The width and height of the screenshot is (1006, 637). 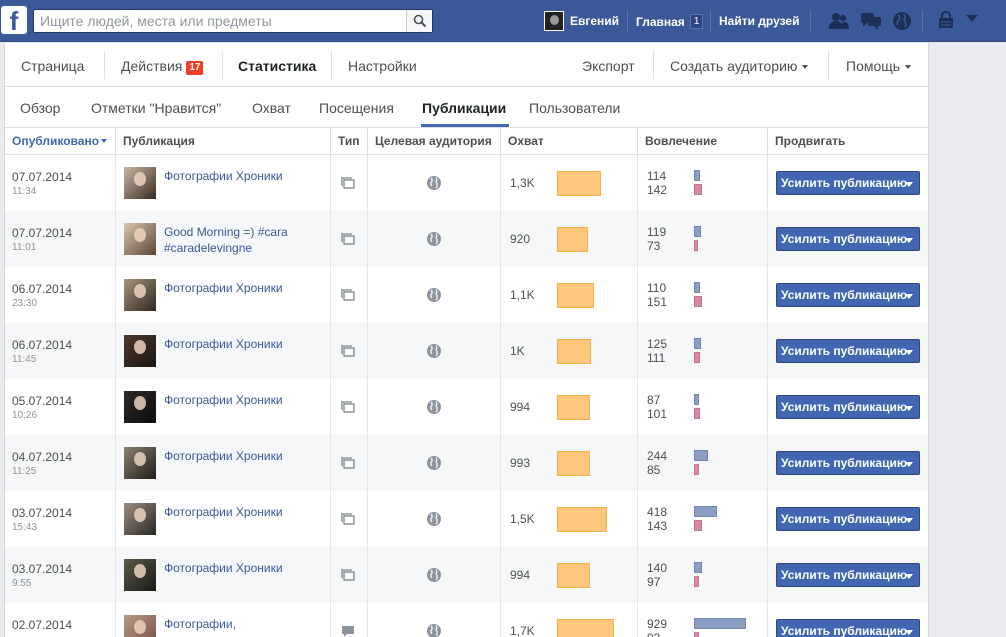 I want to click on reach-cell: 920, so click(x=569, y=239).